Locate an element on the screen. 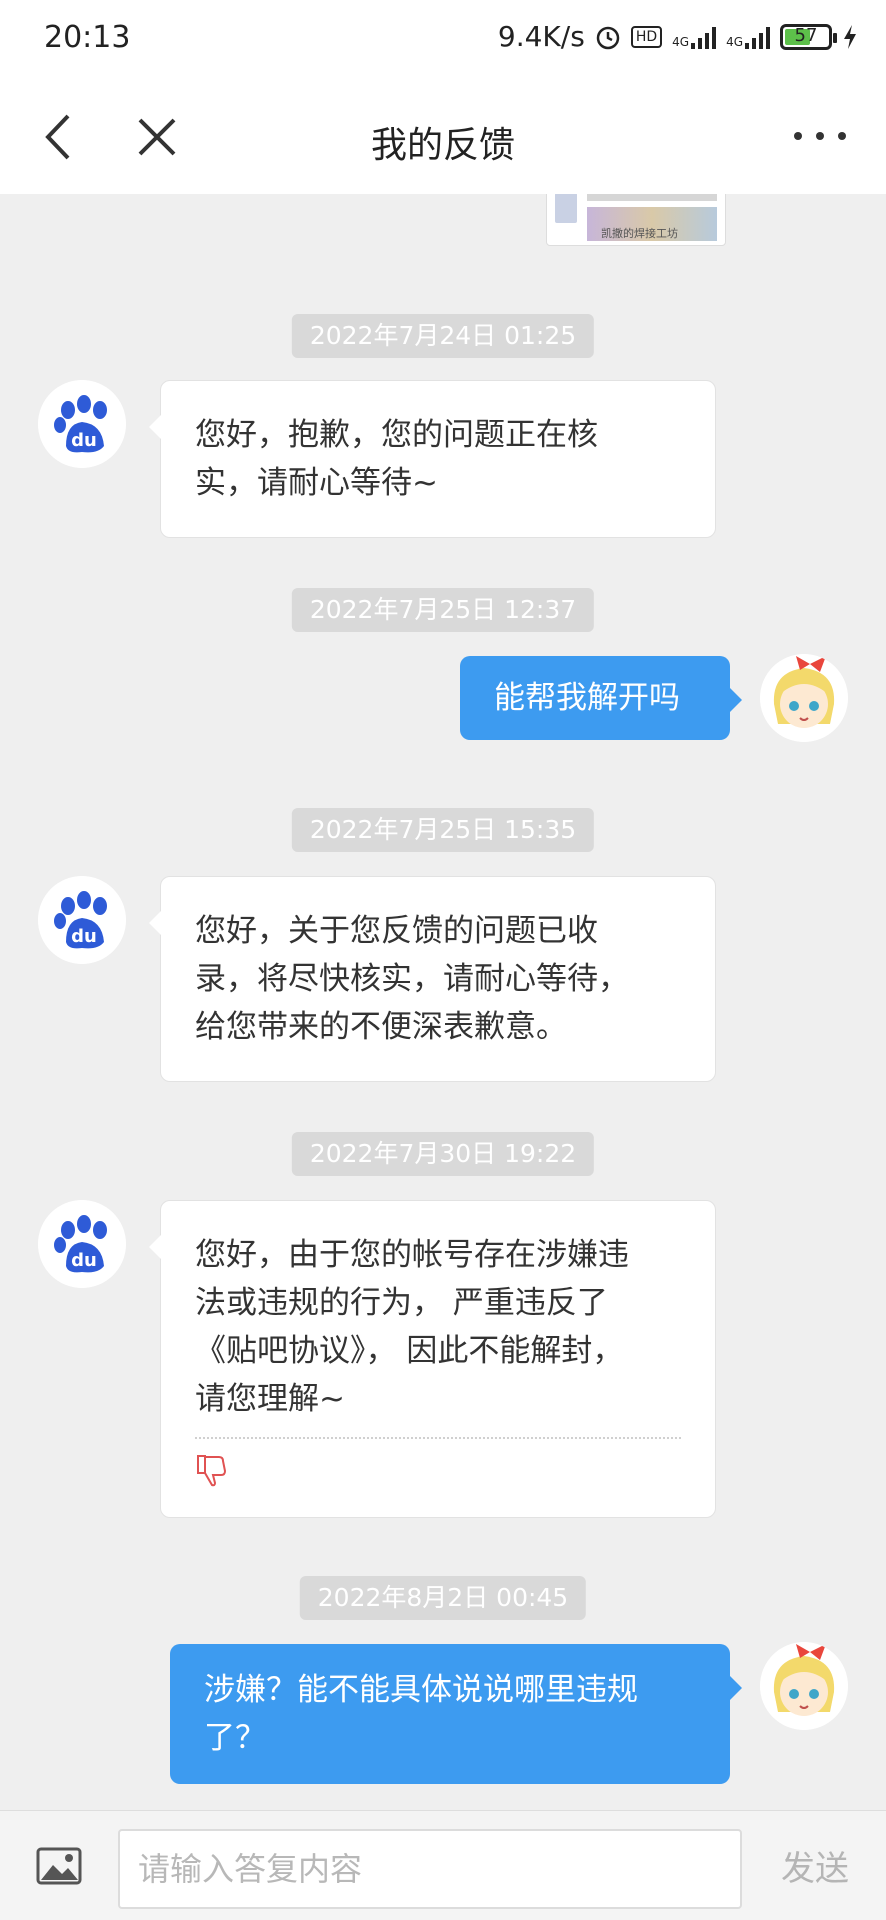 Image resolution: width=886 pixels, height=1920 pixels. network-speed: 9.4K/s is located at coordinates (541, 36).